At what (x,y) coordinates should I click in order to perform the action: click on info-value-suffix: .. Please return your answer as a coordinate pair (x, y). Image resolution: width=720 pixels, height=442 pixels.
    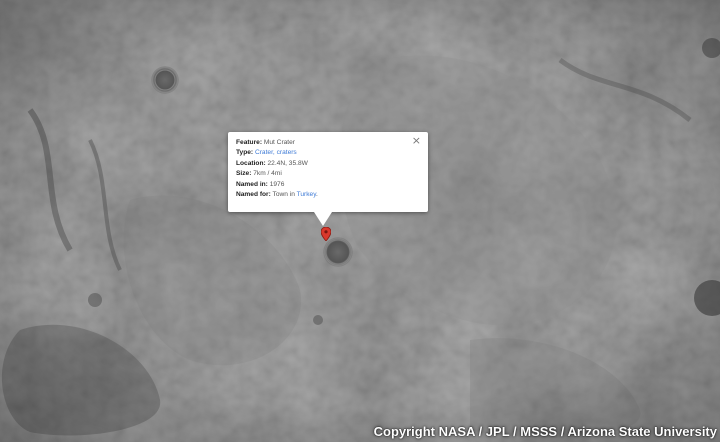
    Looking at the image, I should click on (317, 195).